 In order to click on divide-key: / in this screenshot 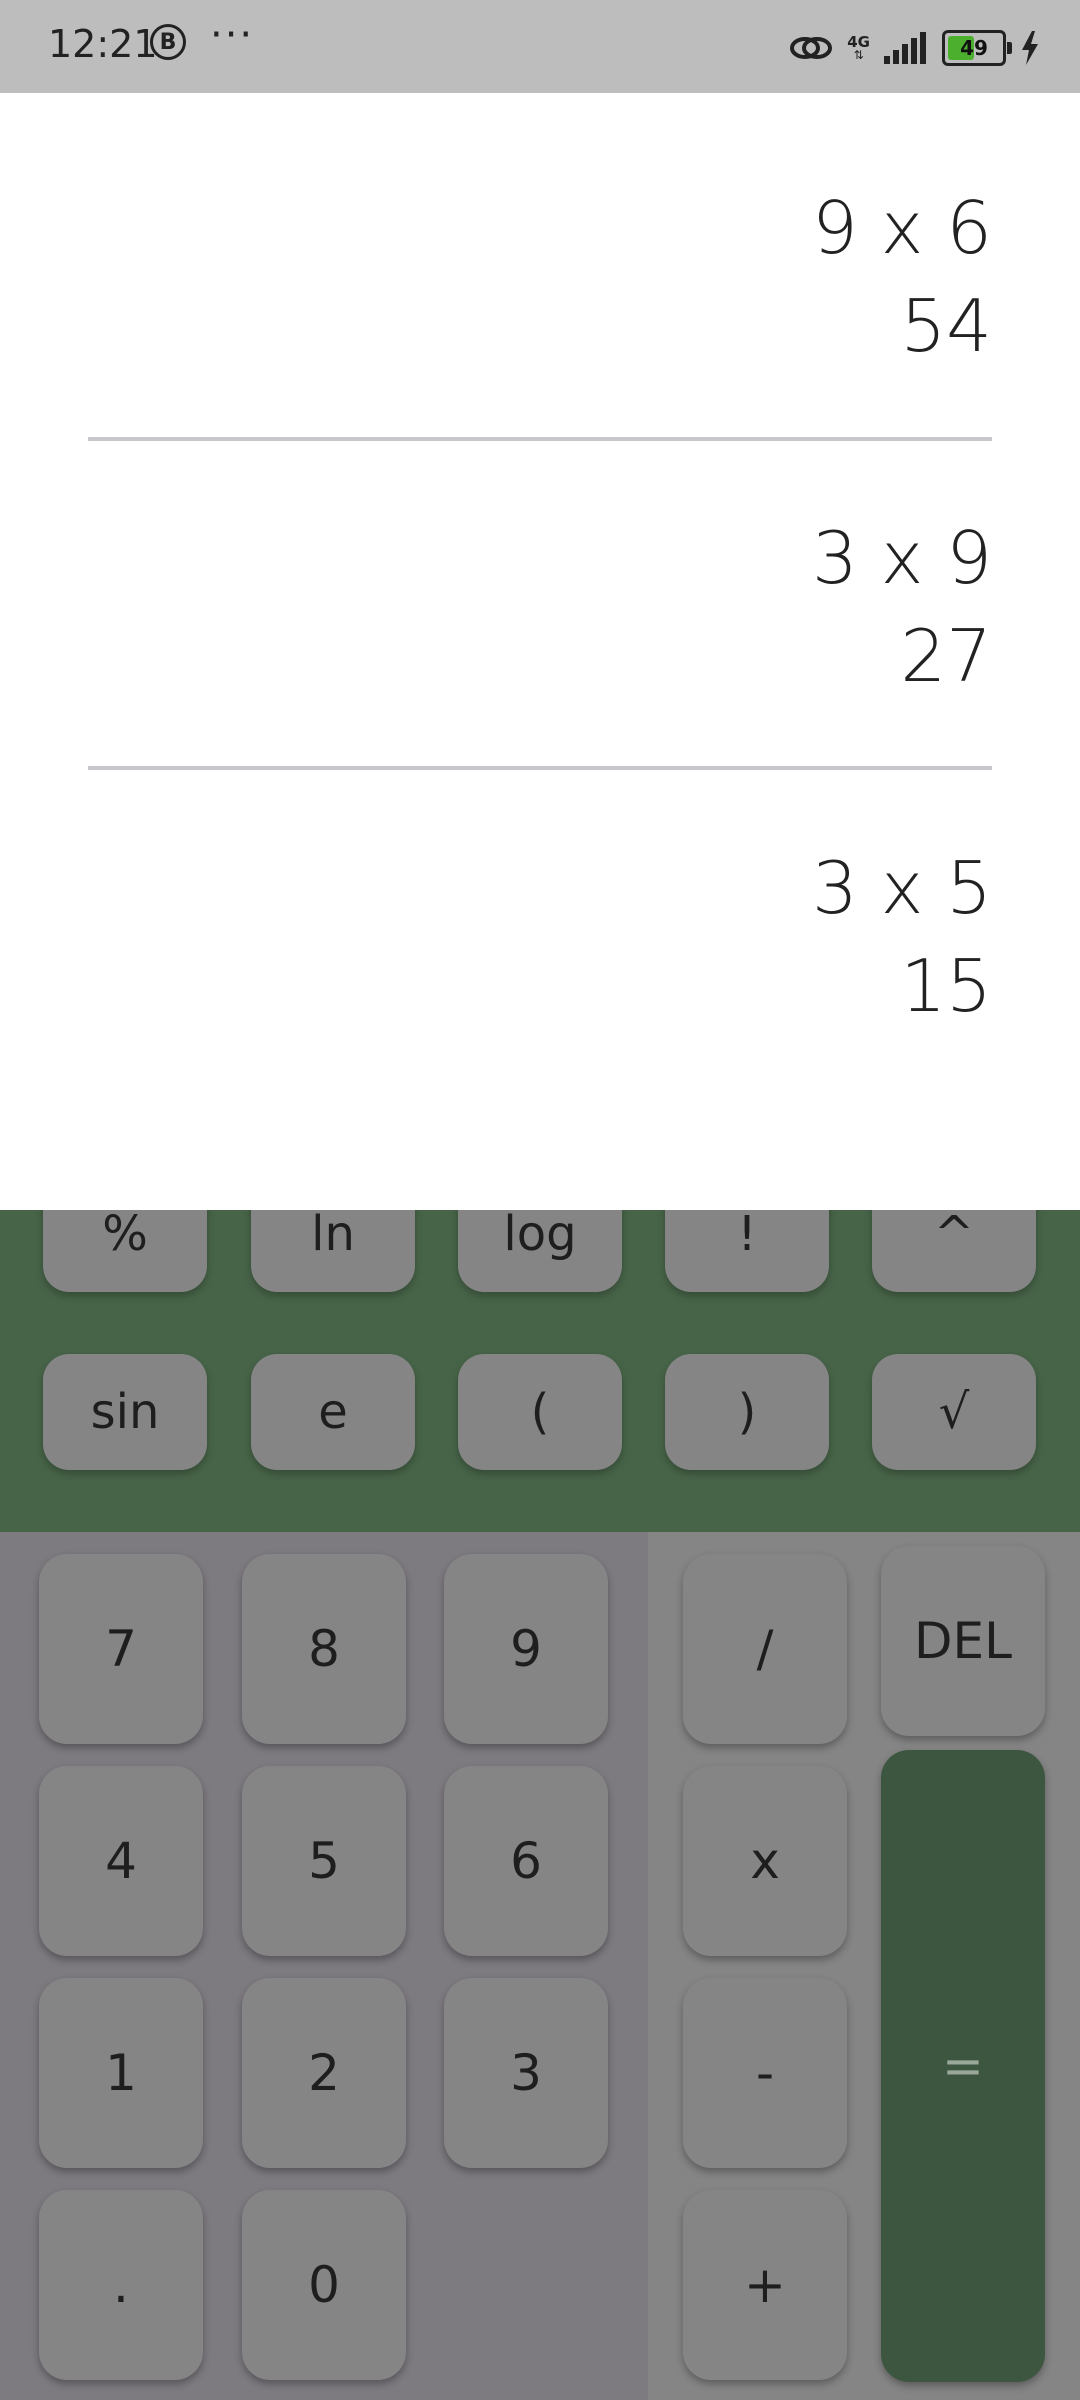, I will do `click(765, 1649)`.